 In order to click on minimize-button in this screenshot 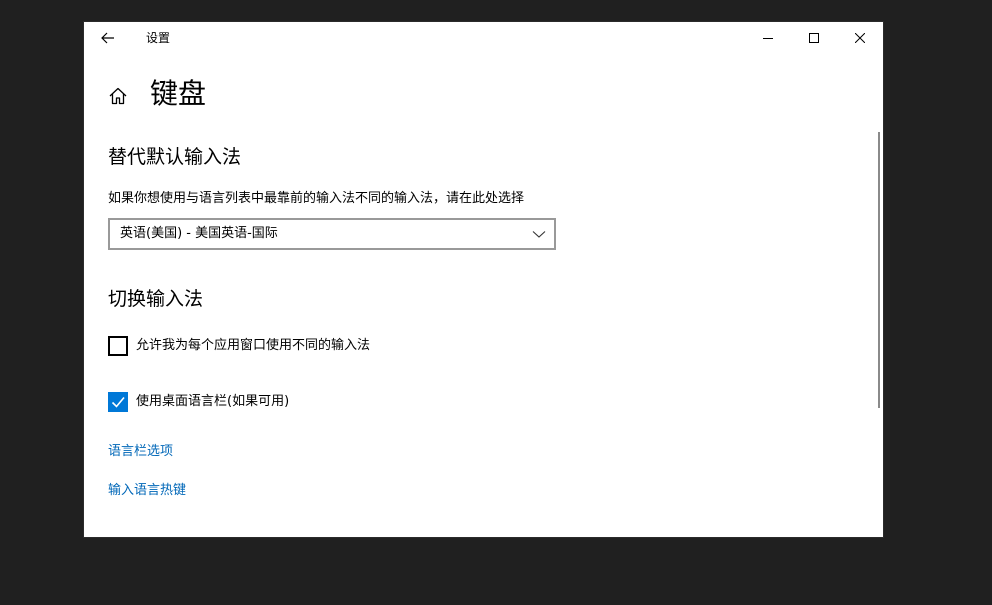, I will do `click(768, 38)`.